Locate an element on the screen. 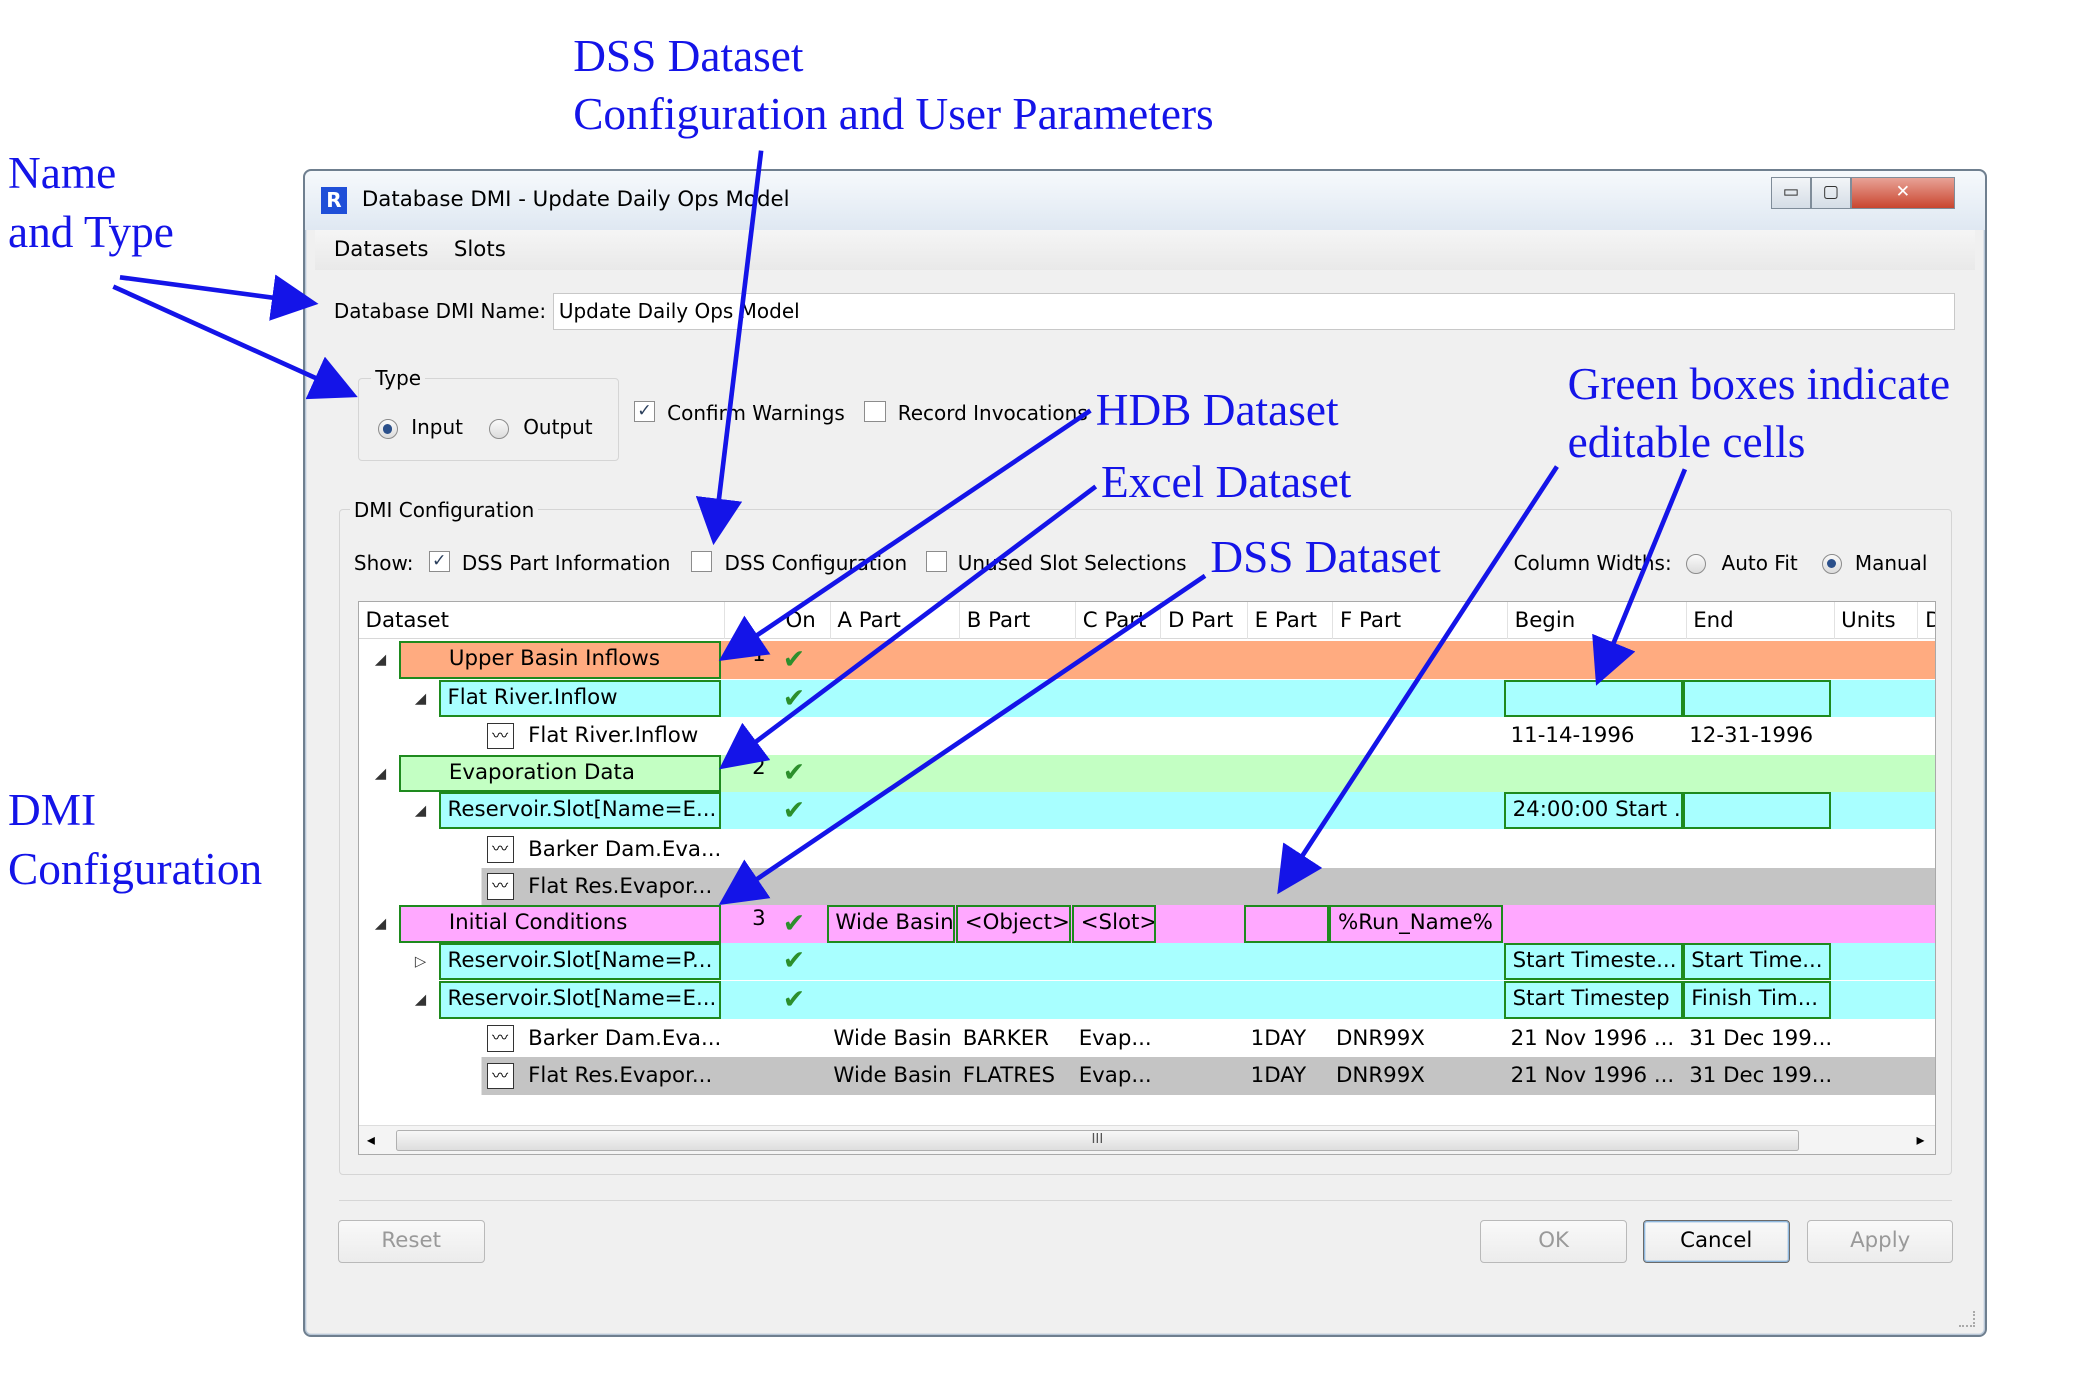 This screenshot has height=1390, width=2075. column-header: D Part is located at coordinates (1204, 620).